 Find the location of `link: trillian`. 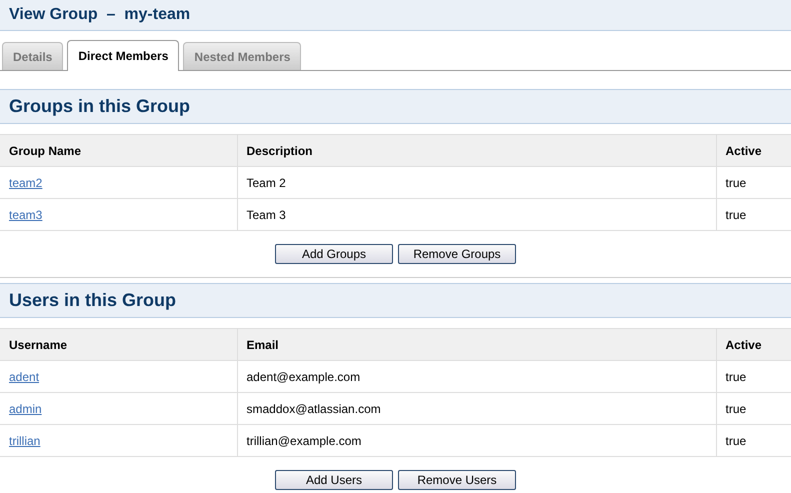

link: trillian is located at coordinates (24, 441).